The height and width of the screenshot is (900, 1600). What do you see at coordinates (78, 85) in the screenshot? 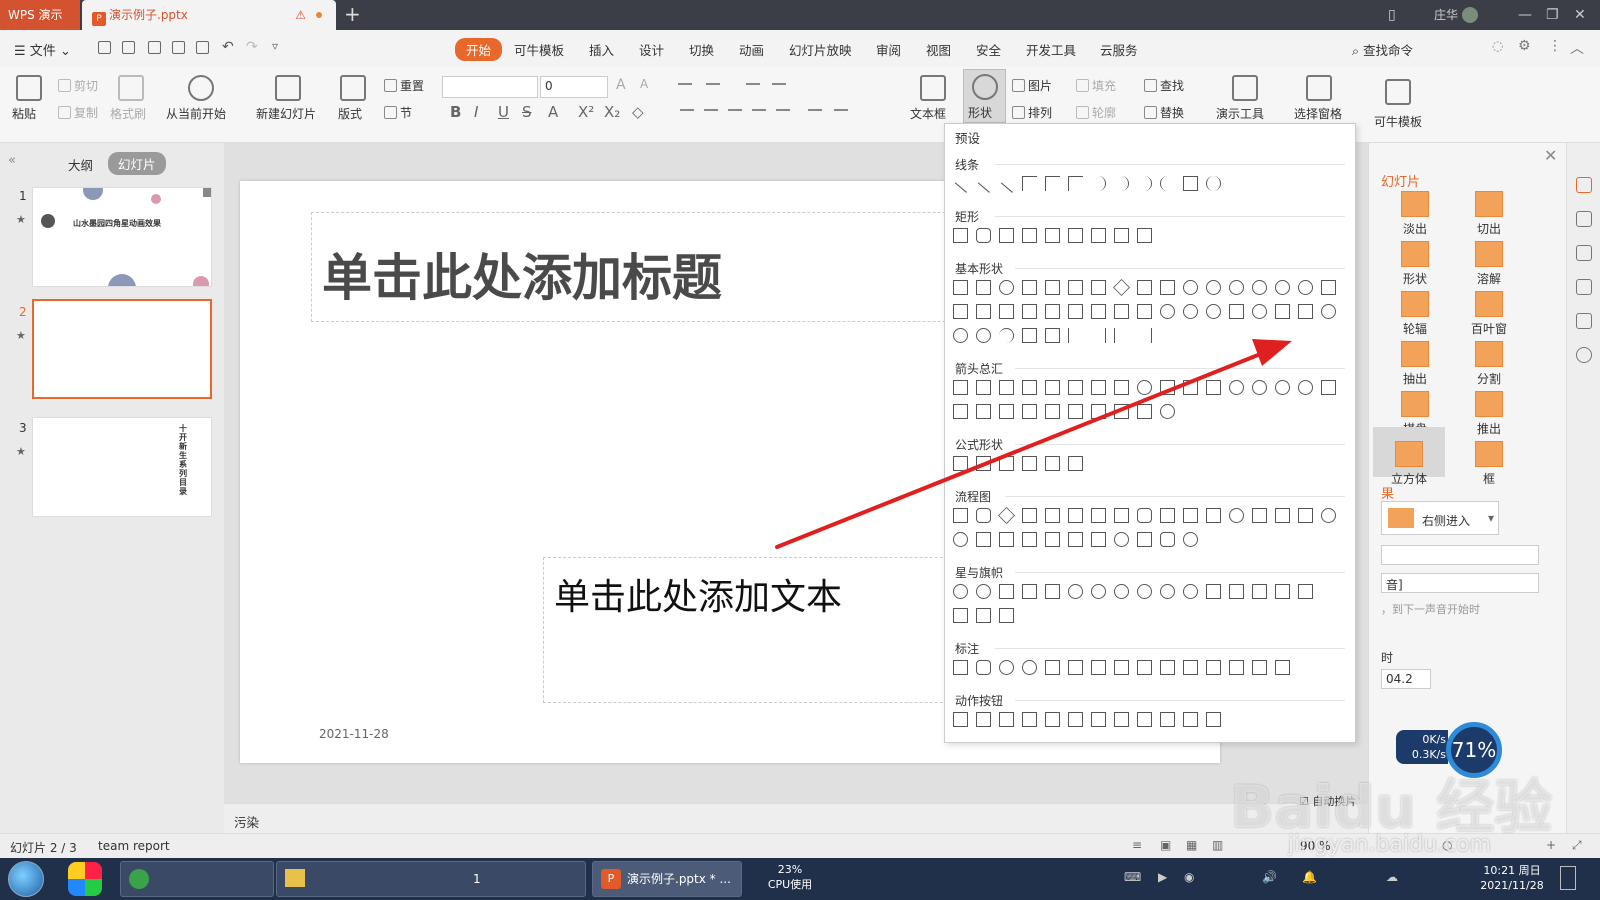
I see `cut-button: 剪切` at bounding box center [78, 85].